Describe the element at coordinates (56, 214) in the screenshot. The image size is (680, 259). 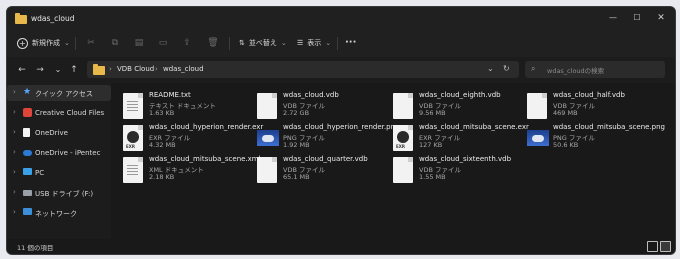
I see `sidebar-item-label: ネットワーク` at that location.